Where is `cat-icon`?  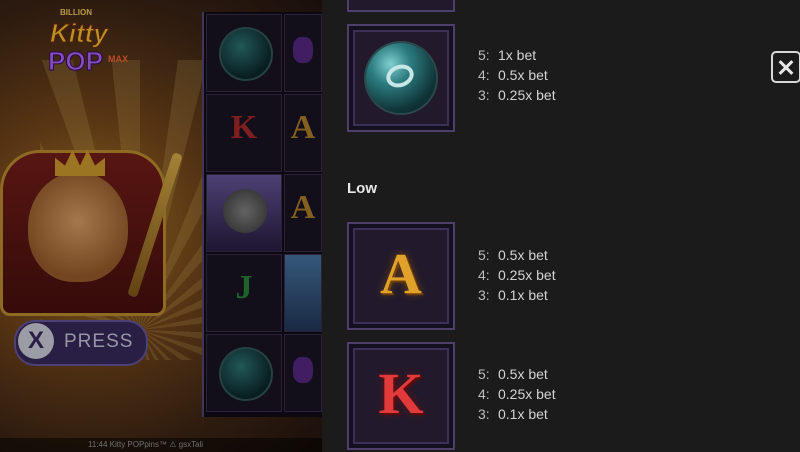 cat-icon is located at coordinates (245, 211).